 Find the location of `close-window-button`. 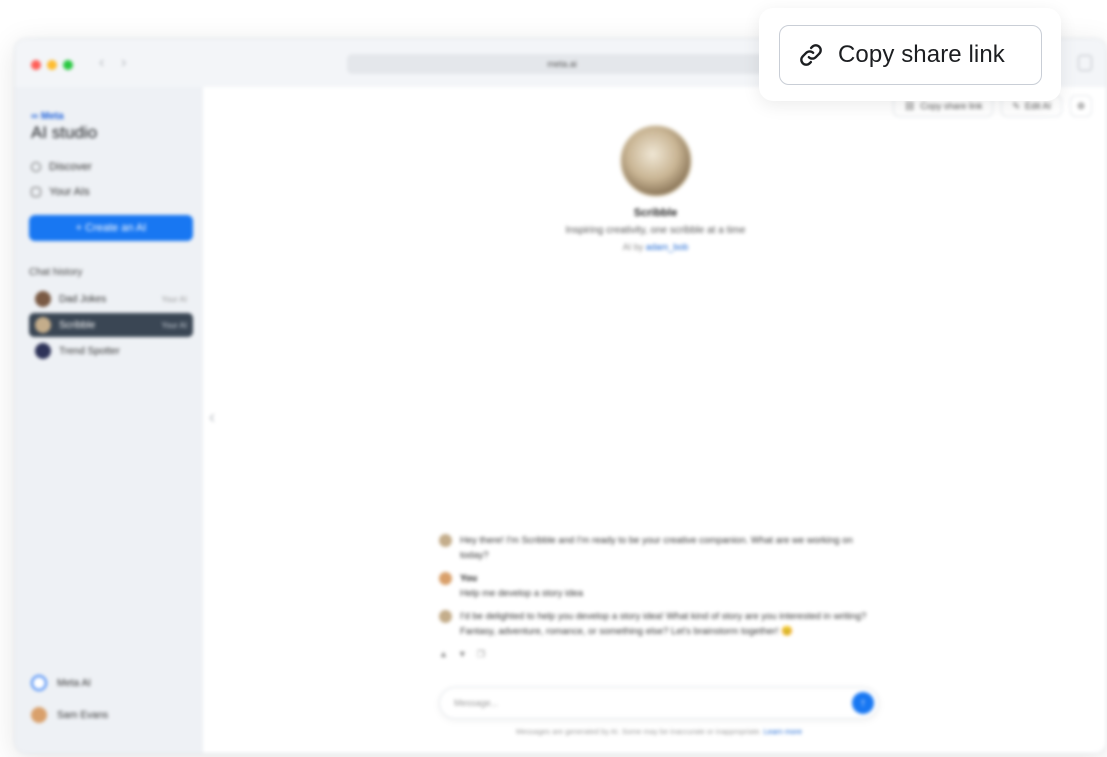

close-window-button is located at coordinates (36, 65).